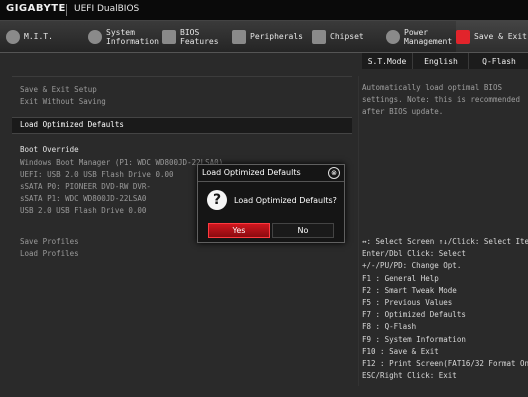  I want to click on tab-system-information: System Information, so click(123, 36).